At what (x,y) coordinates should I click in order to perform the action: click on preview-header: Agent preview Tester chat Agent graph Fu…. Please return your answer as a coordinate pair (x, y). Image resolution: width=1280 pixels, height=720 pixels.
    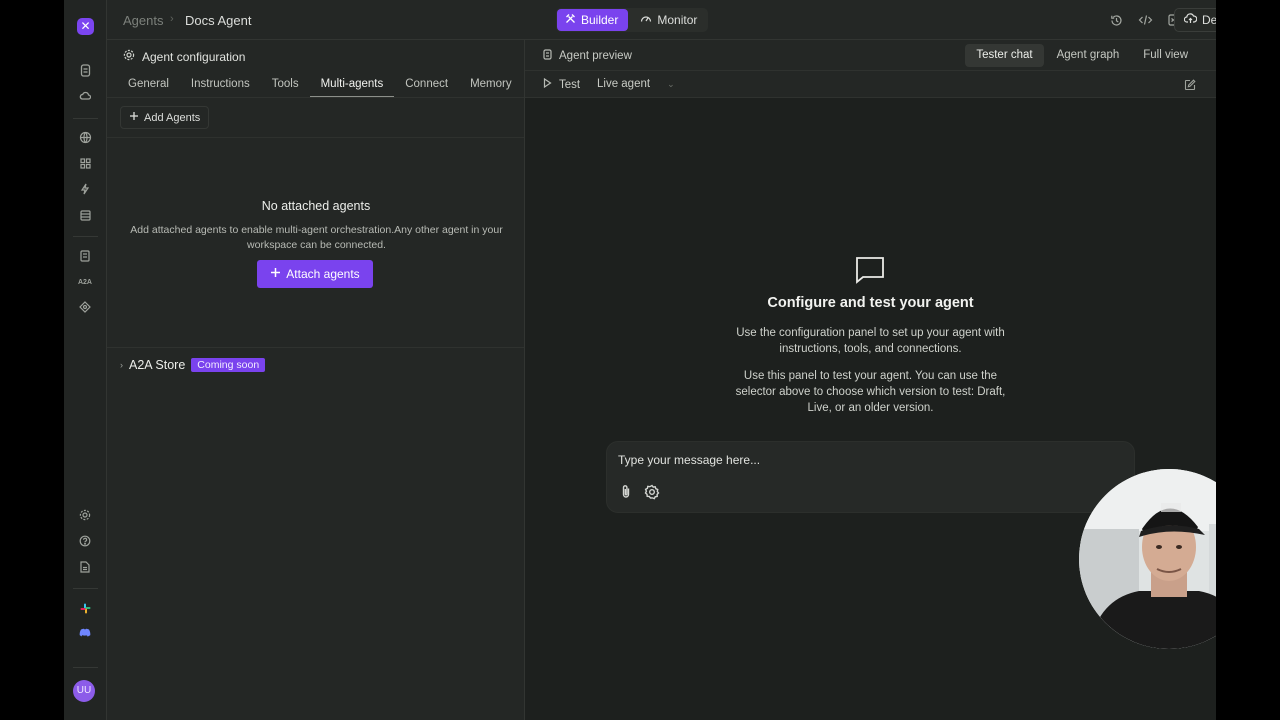
    Looking at the image, I should click on (870, 55).